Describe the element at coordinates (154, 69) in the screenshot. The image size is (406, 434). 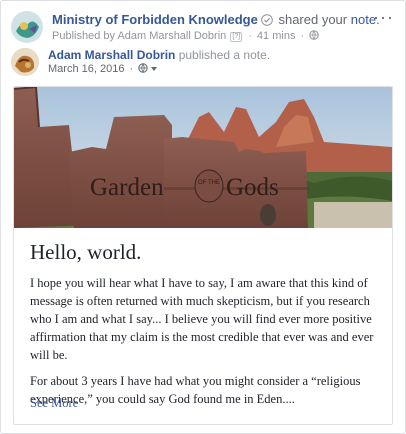
I see `audience-dropdown-icon` at that location.